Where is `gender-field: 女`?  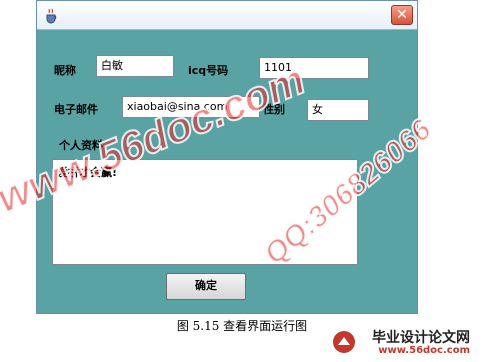 gender-field: 女 is located at coordinates (338, 110).